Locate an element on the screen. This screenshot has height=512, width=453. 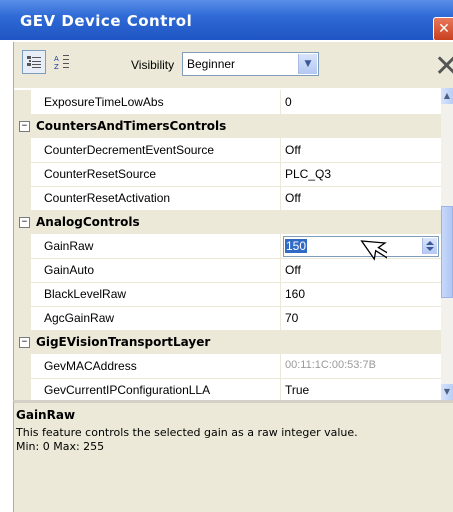
help-title: GainRaw is located at coordinates (46, 415).